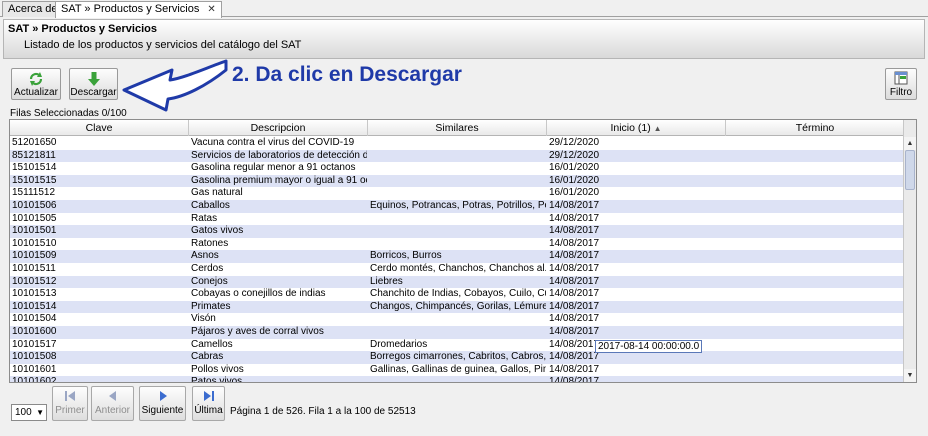  Describe the element at coordinates (162, 397) in the screenshot. I see `next-page-icon` at that location.